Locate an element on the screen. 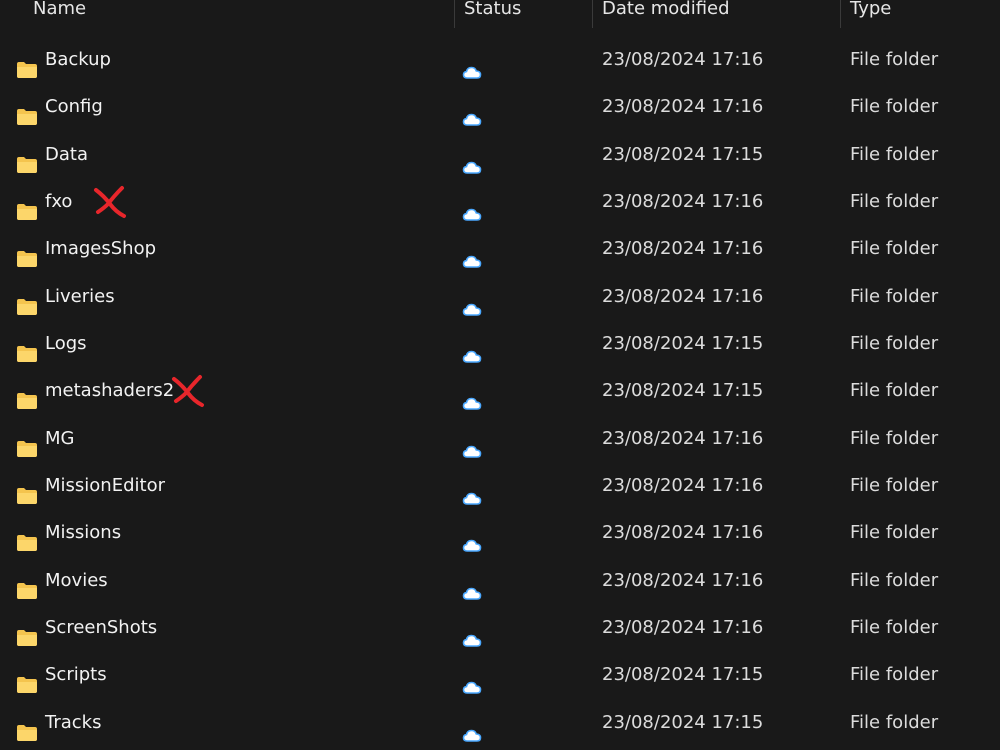 This screenshot has width=1000, height=750. name-cell: fxo is located at coordinates (226, 201).